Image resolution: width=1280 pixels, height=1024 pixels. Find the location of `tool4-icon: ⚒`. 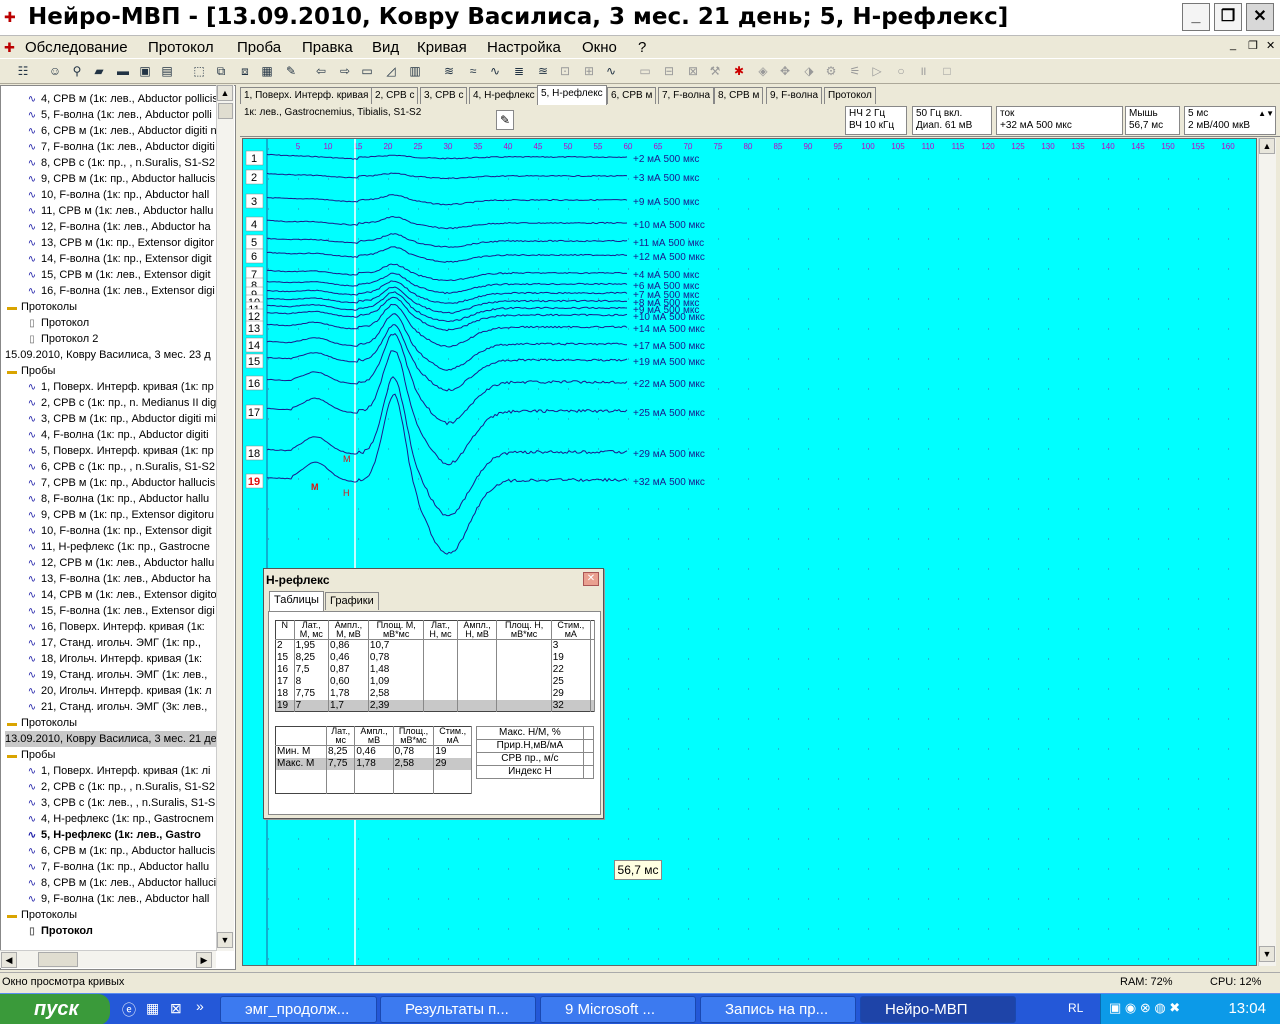

tool4-icon: ⚒ is located at coordinates (715, 71).